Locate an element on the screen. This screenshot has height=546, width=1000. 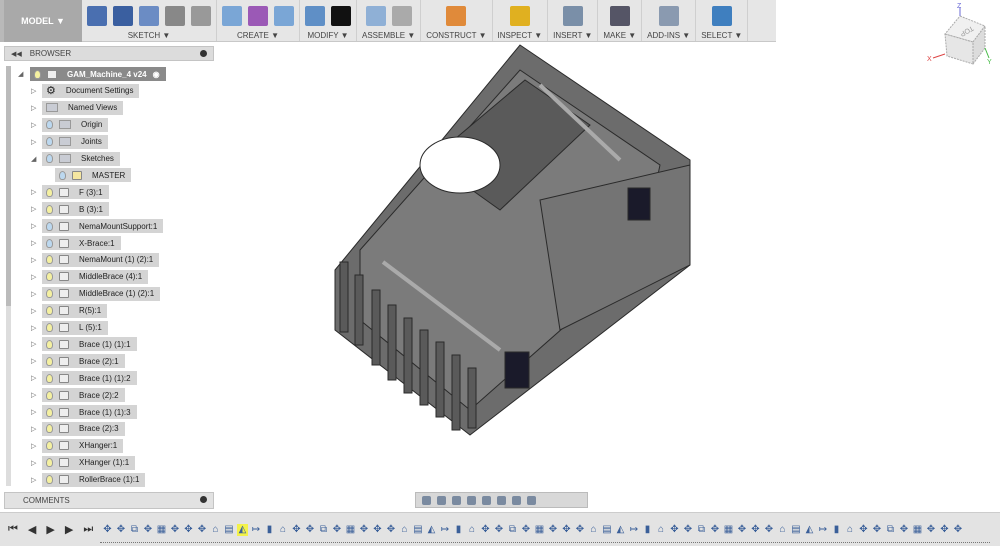
toolbar-group-label: MODIFY ▼ is located at coordinates (327, 35).